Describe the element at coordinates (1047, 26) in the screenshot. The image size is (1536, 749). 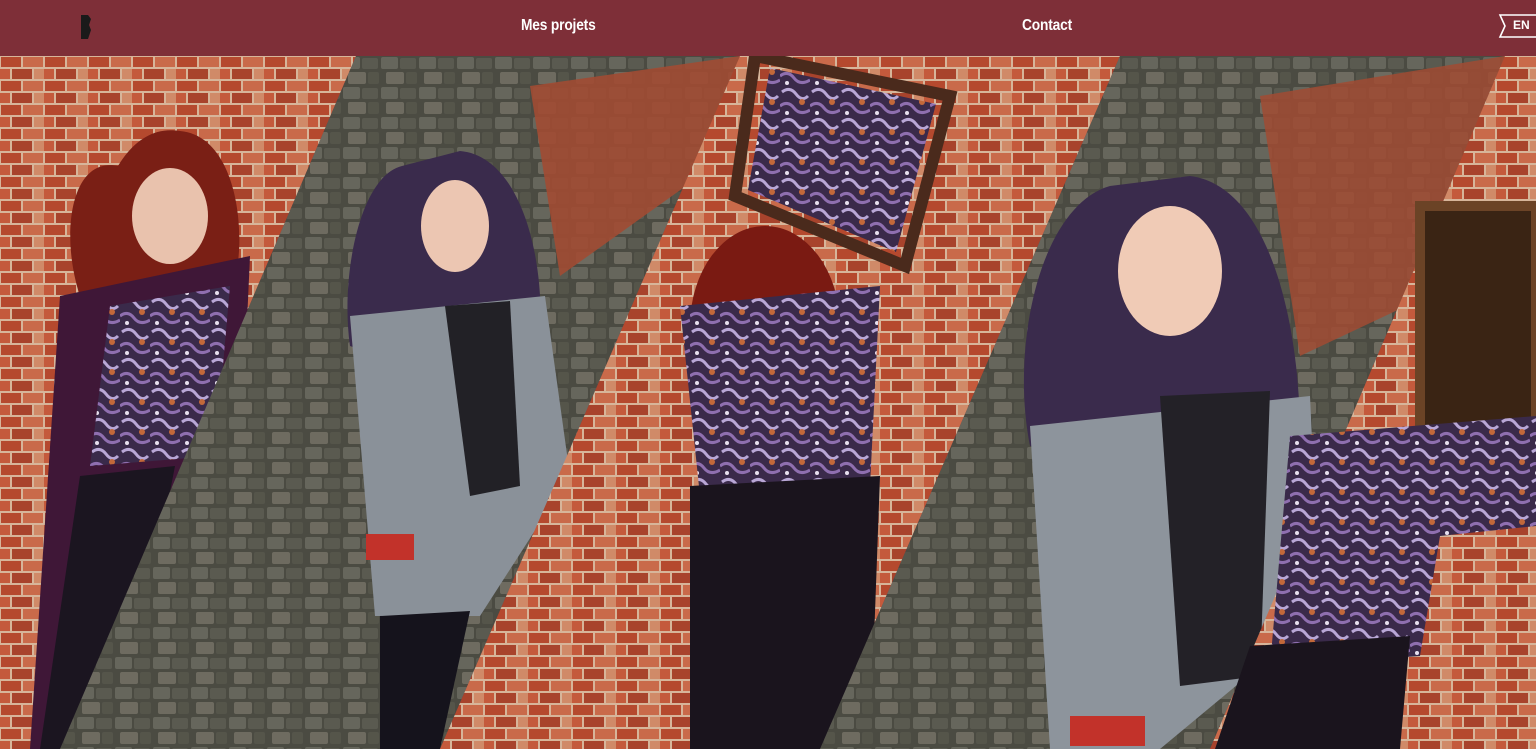
I see `nav-link-contact: Contact` at that location.